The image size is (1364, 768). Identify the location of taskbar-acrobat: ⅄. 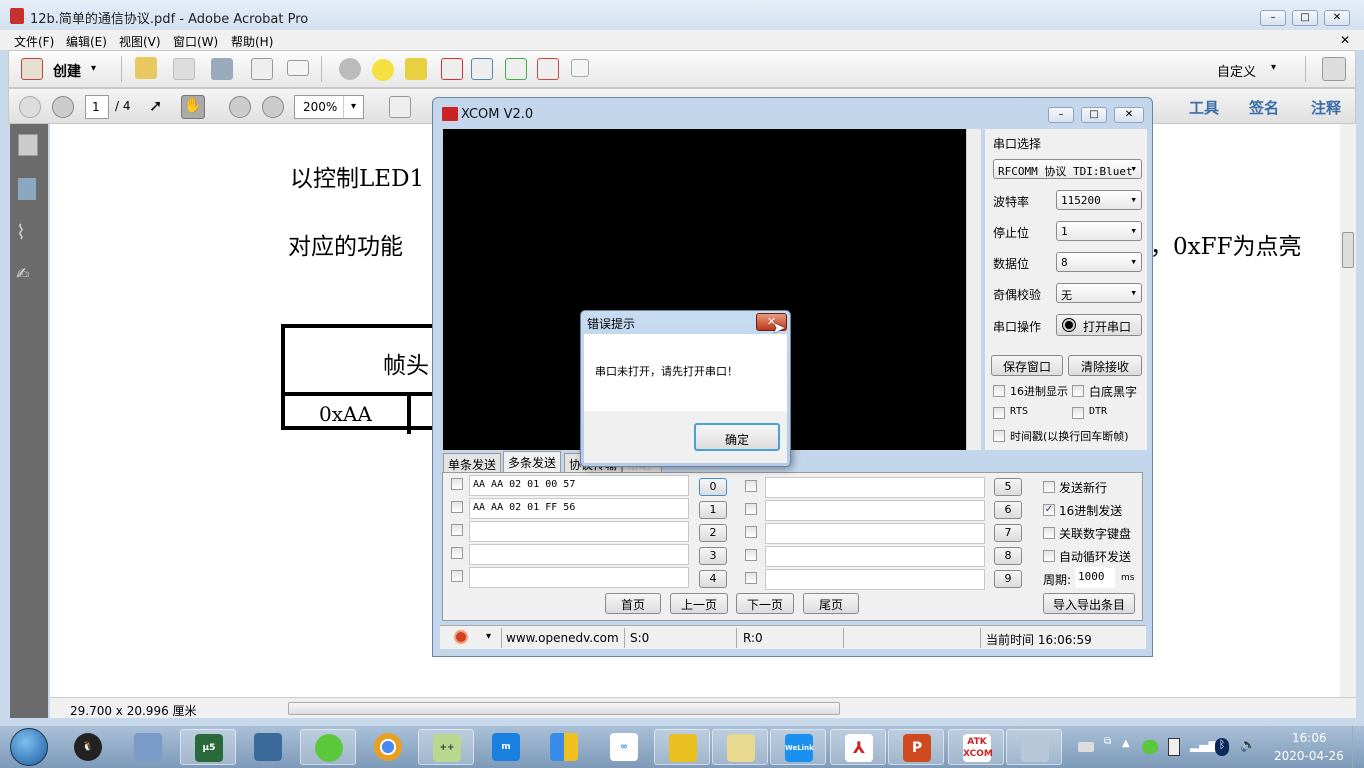
(858, 747).